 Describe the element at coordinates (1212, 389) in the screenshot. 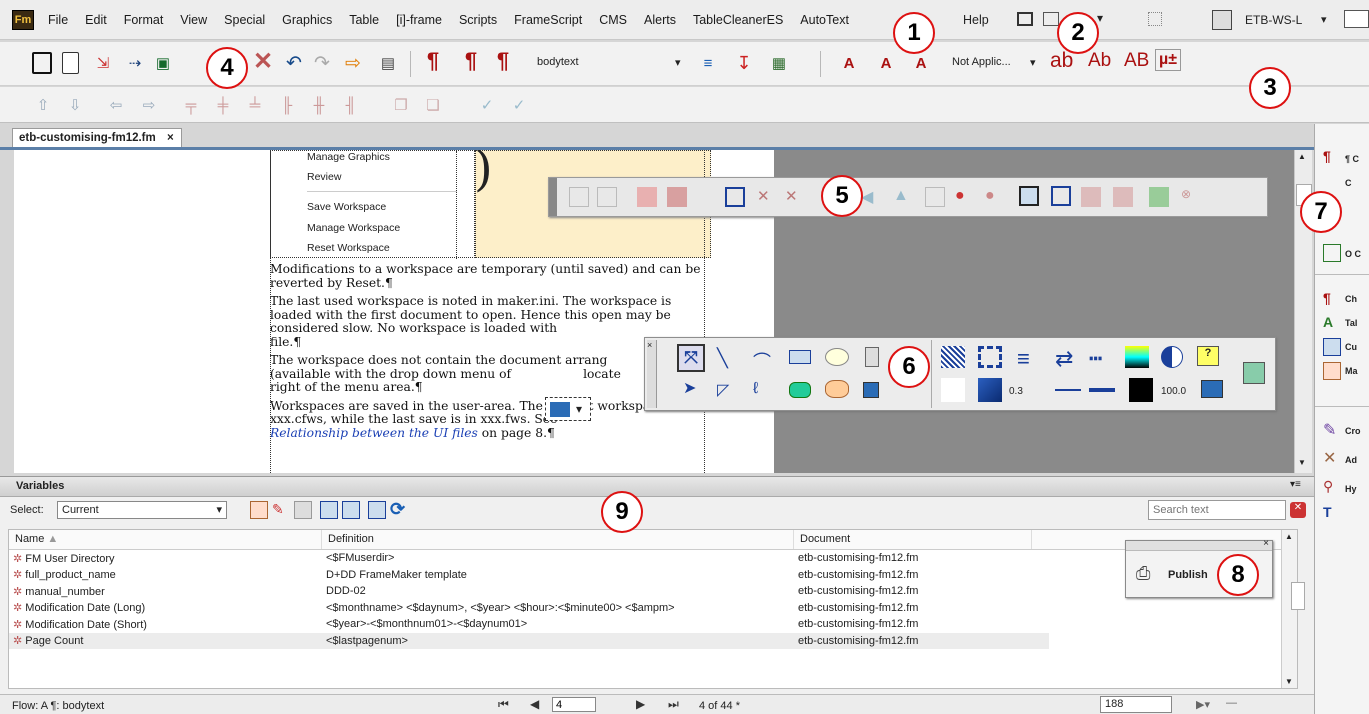

I see `runaround-icon` at that location.